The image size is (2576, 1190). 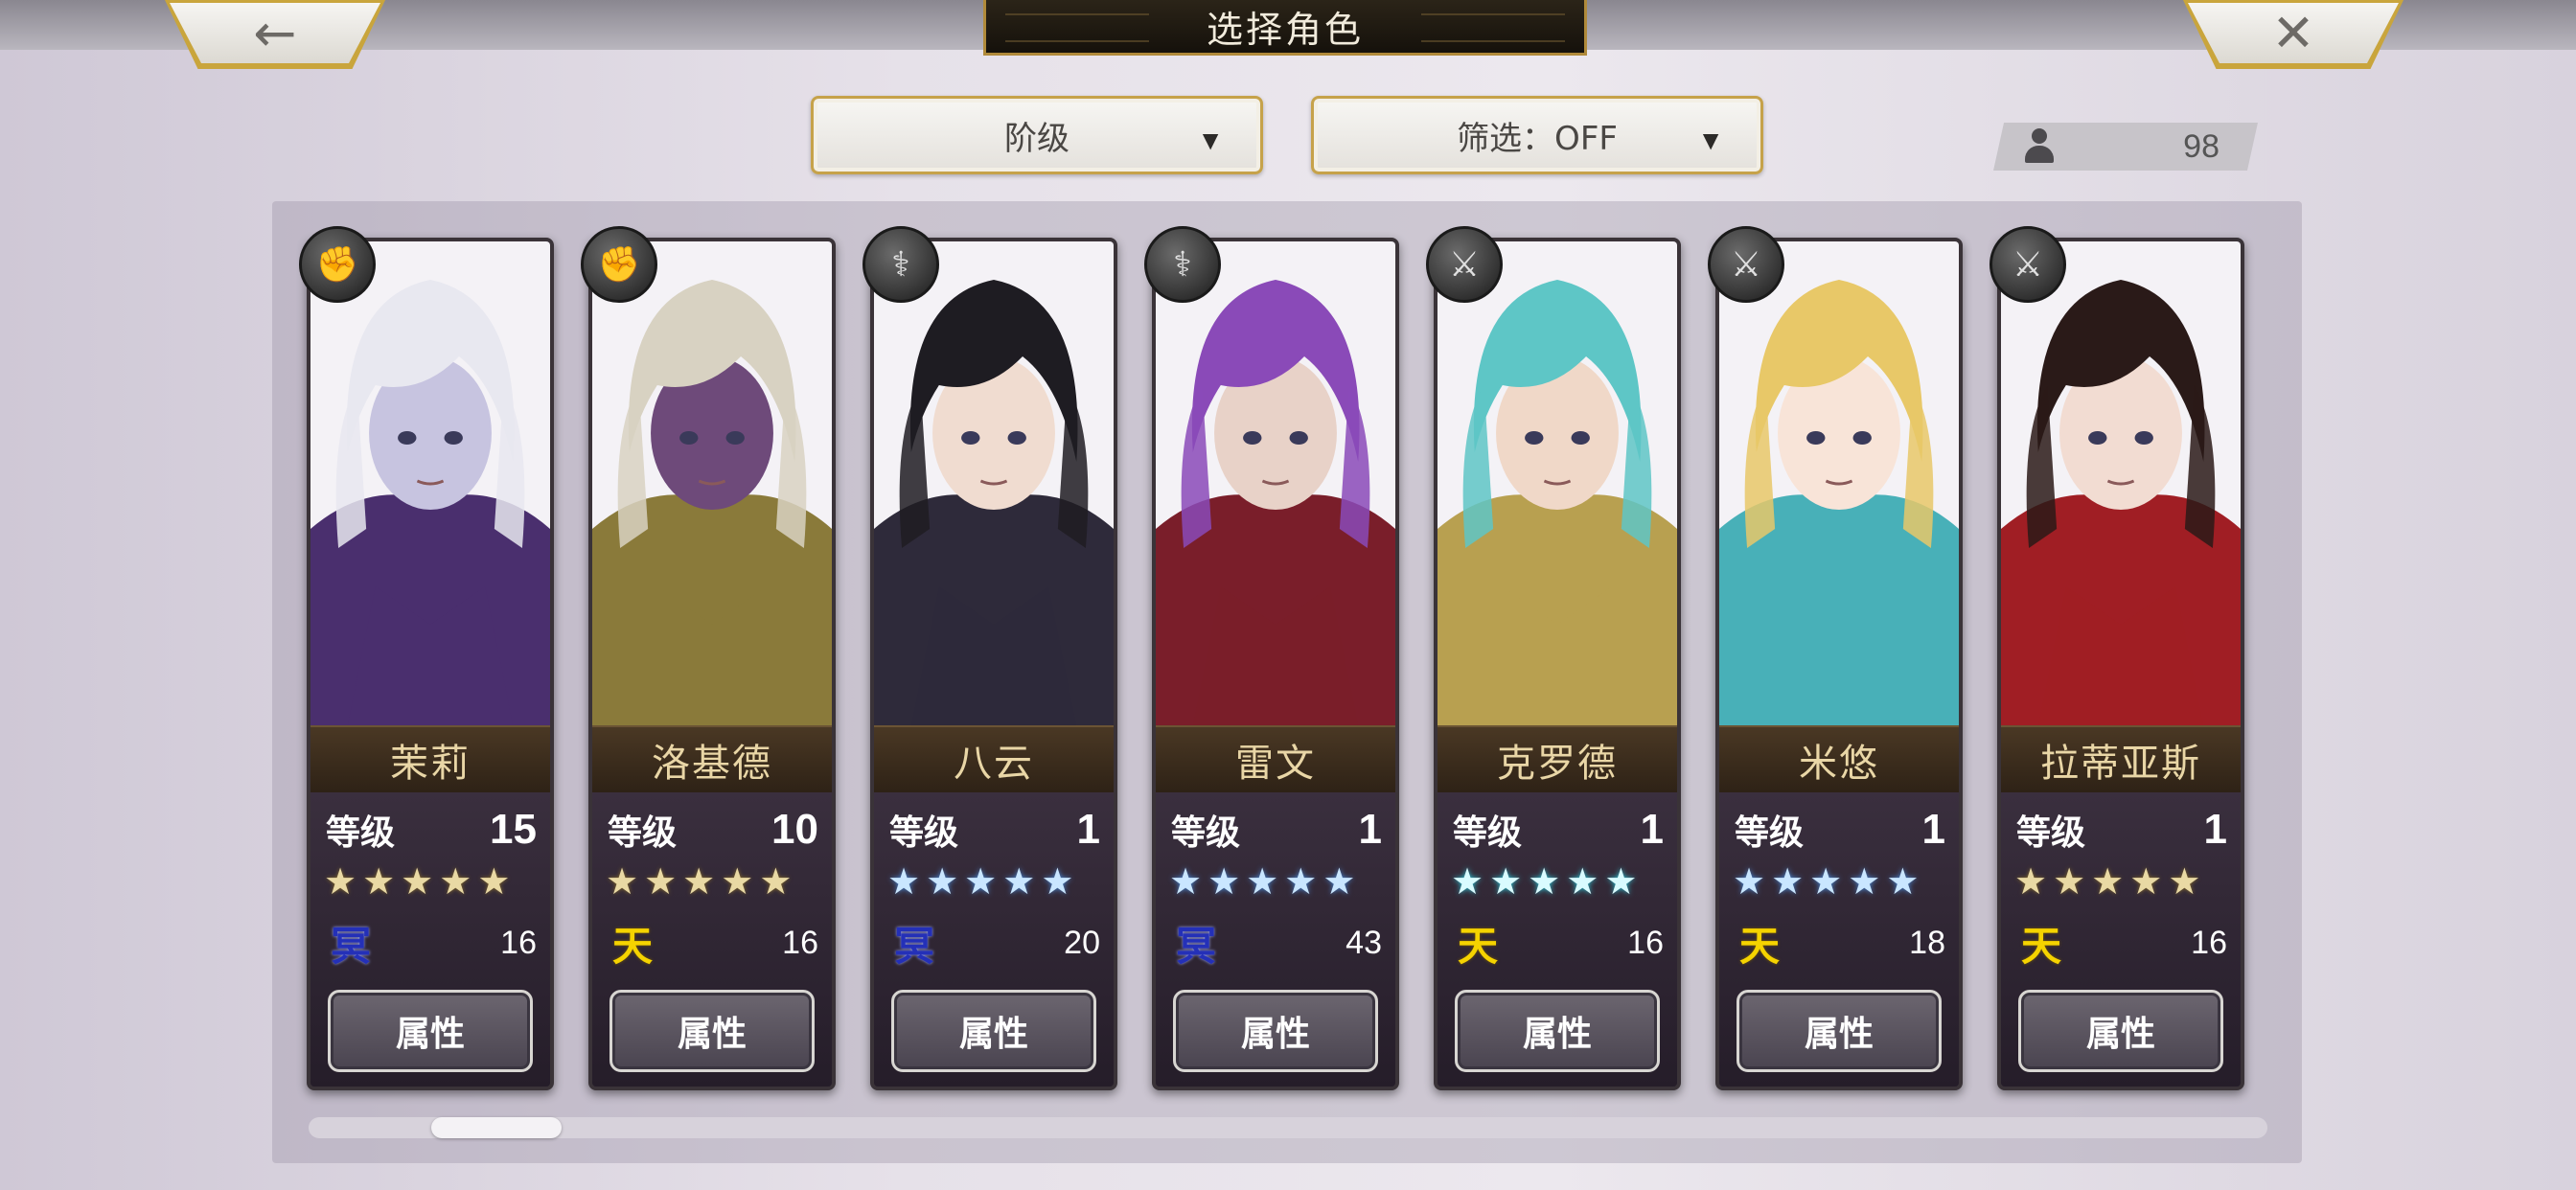 I want to click on character-info: 等级 15 ★ ★ ★ ★ ★ 冥 16 属性, so click(x=430, y=940).